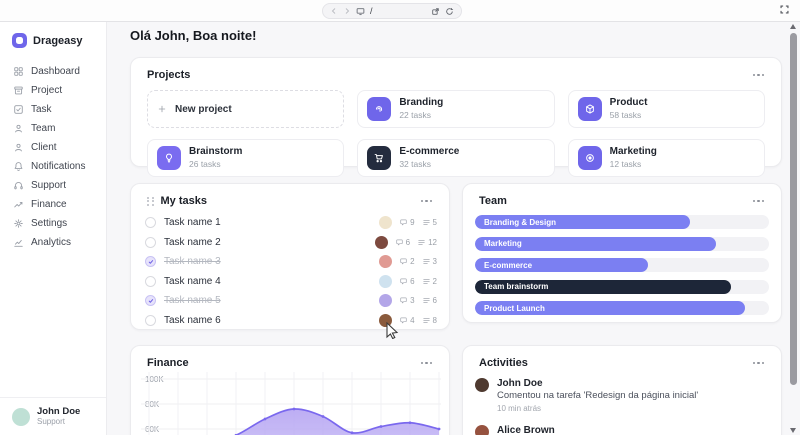 This screenshot has height=435, width=800. Describe the element at coordinates (18, 242) in the screenshot. I see `analytics-icon` at that location.